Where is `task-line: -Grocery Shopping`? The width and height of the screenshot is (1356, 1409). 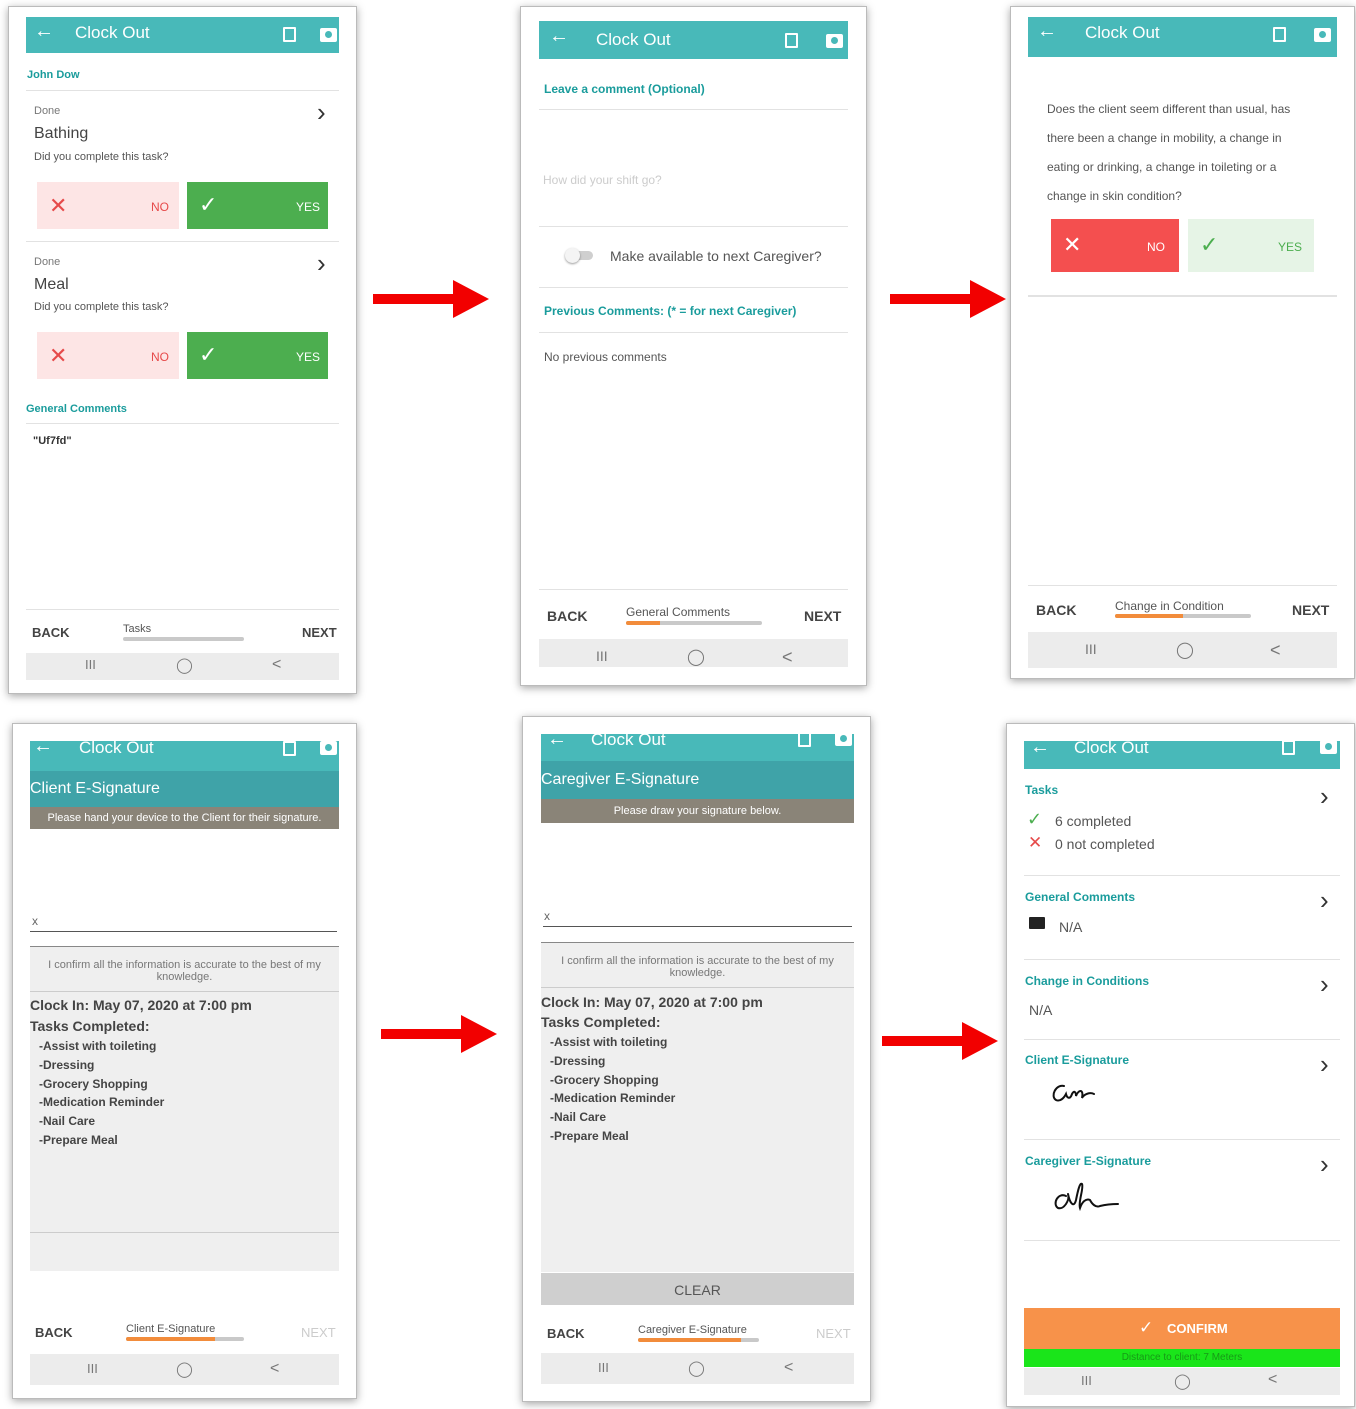 task-line: -Grocery Shopping is located at coordinates (93, 1084).